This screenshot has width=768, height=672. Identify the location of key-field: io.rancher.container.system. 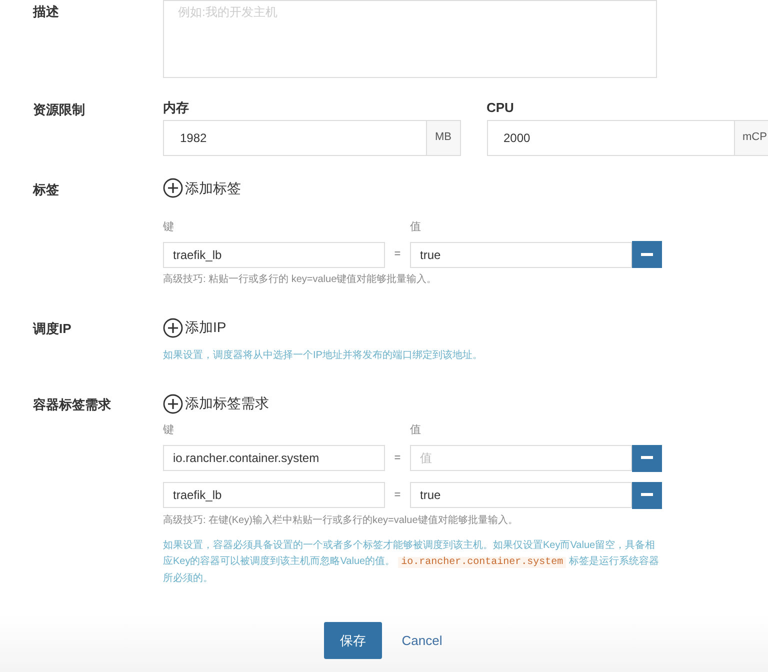
(274, 458).